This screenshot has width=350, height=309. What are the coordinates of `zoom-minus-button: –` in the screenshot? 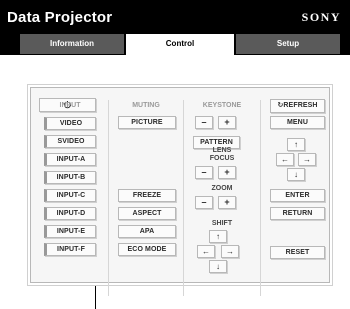 It's located at (204, 202).